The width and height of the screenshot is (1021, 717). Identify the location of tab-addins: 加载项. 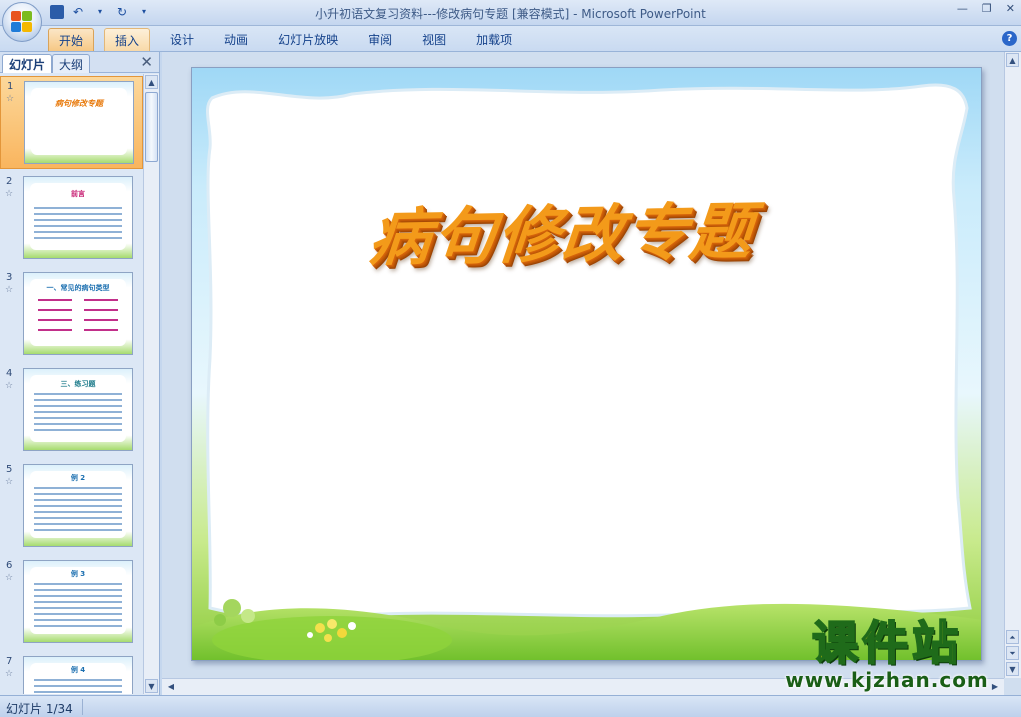
(494, 39).